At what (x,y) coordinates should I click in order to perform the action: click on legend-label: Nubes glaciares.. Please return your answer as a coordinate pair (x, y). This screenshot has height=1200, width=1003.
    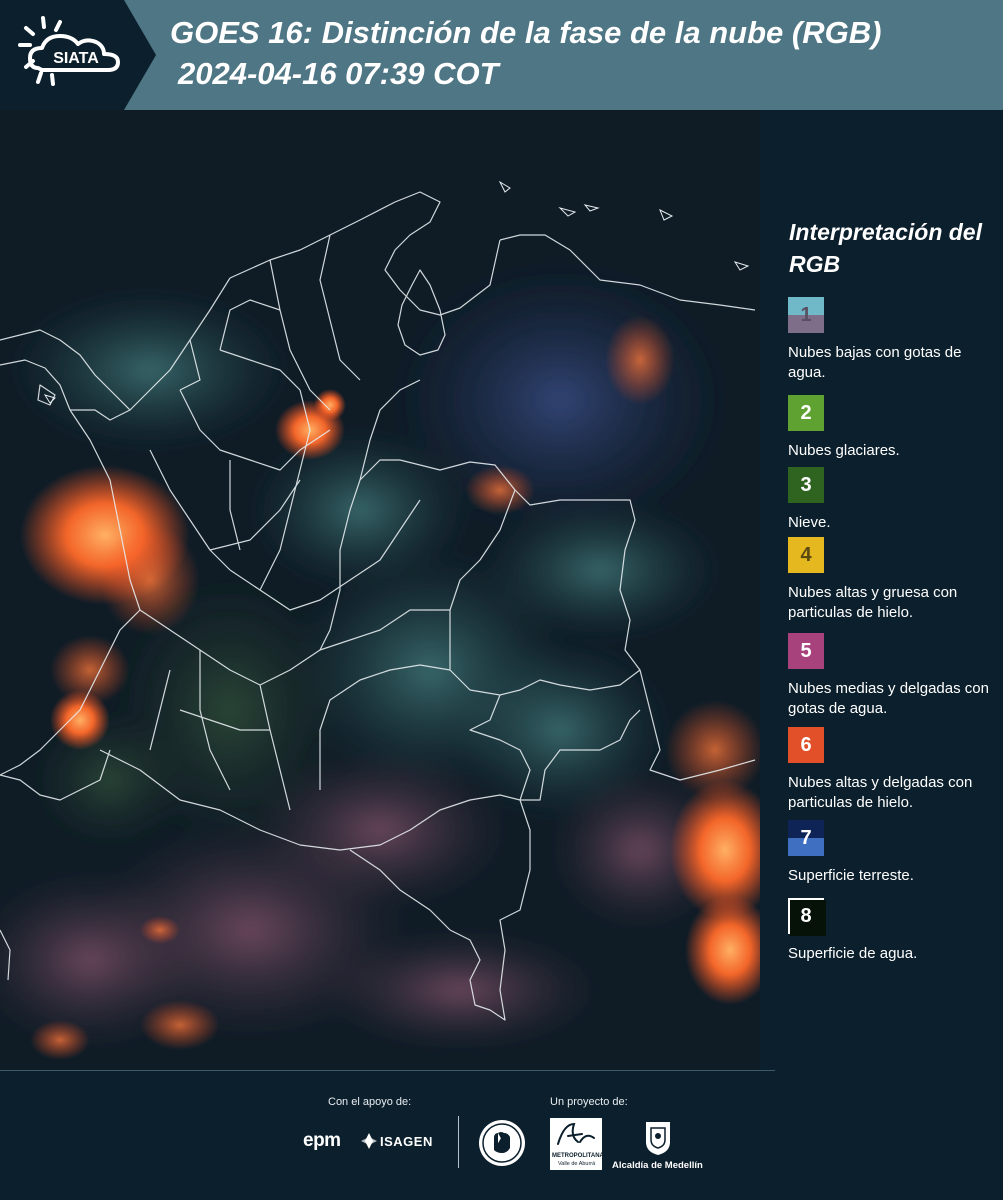
    Looking at the image, I should click on (844, 450).